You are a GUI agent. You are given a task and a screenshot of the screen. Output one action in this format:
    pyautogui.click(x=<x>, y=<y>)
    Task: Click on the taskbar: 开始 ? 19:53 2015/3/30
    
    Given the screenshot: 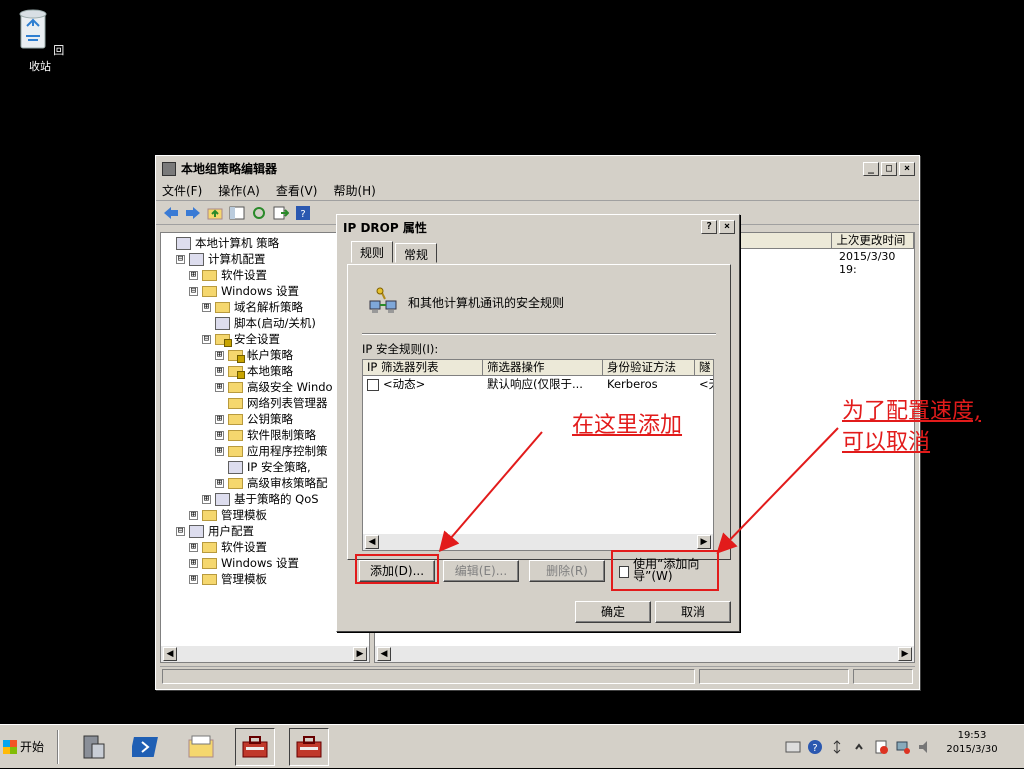 What is the action you would take?
    pyautogui.click(x=512, y=746)
    